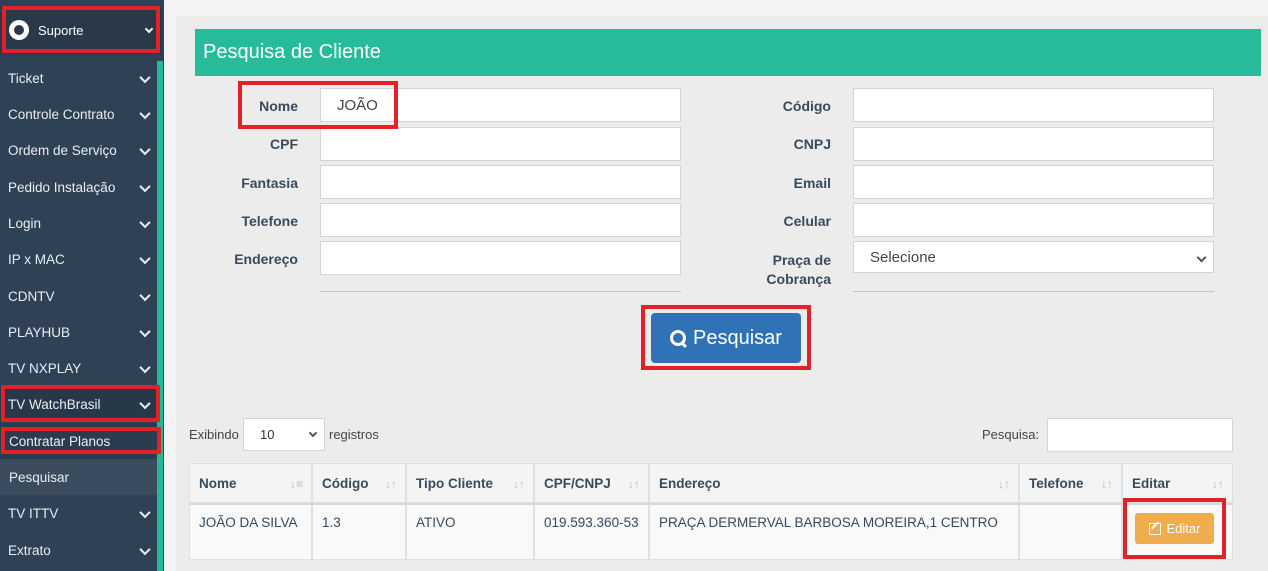 The image size is (1268, 571). What do you see at coordinates (214, 434) in the screenshot?
I see `show-prefix: Exibindo` at bounding box center [214, 434].